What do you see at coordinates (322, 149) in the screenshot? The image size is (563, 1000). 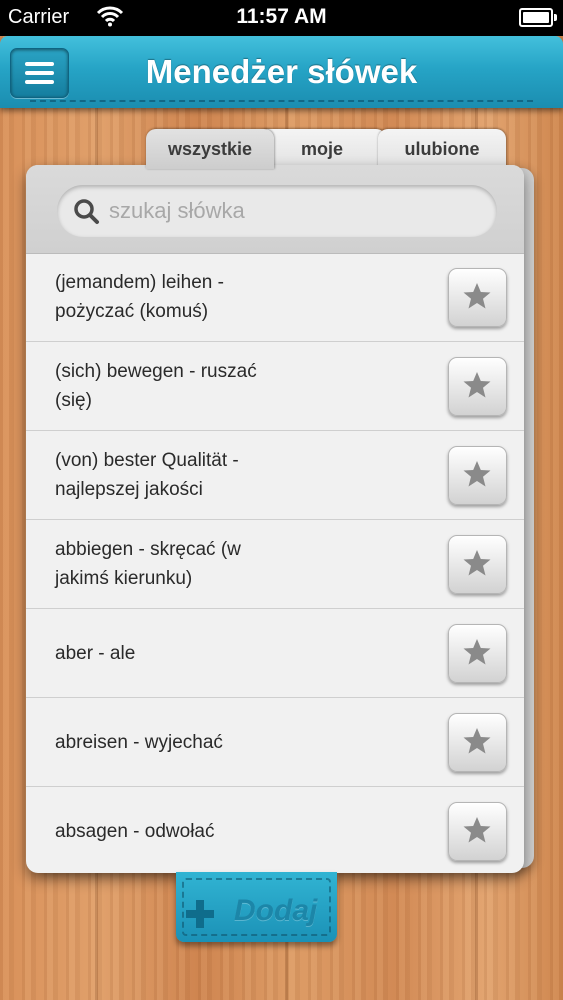 I see `tab-moje: moje` at bounding box center [322, 149].